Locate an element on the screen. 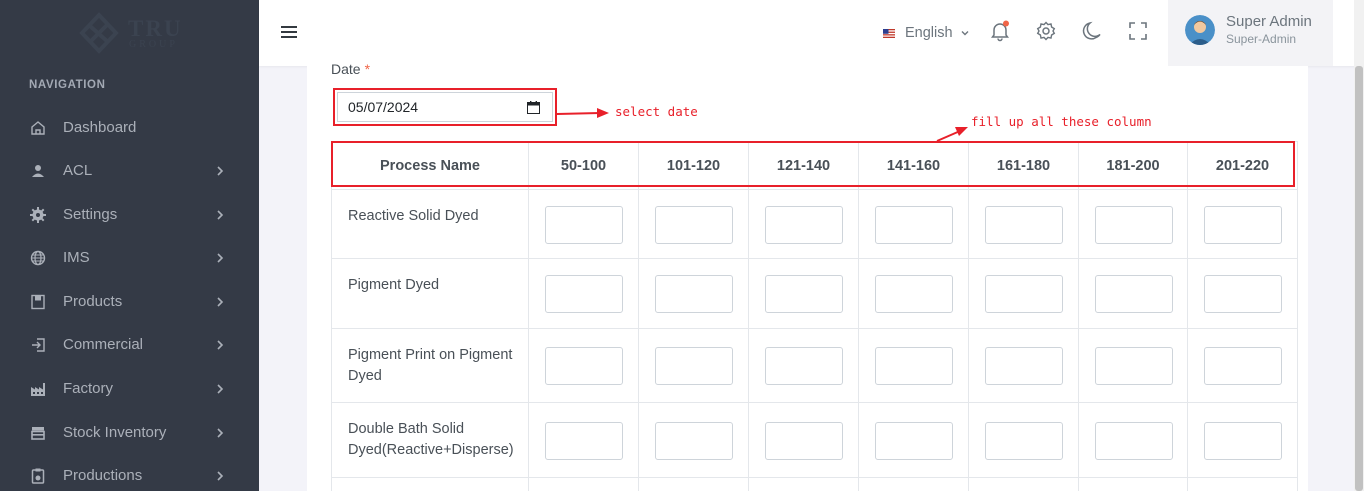 This screenshot has width=1364, height=491. sidebar-item-settings: Settings is located at coordinates (129, 215).